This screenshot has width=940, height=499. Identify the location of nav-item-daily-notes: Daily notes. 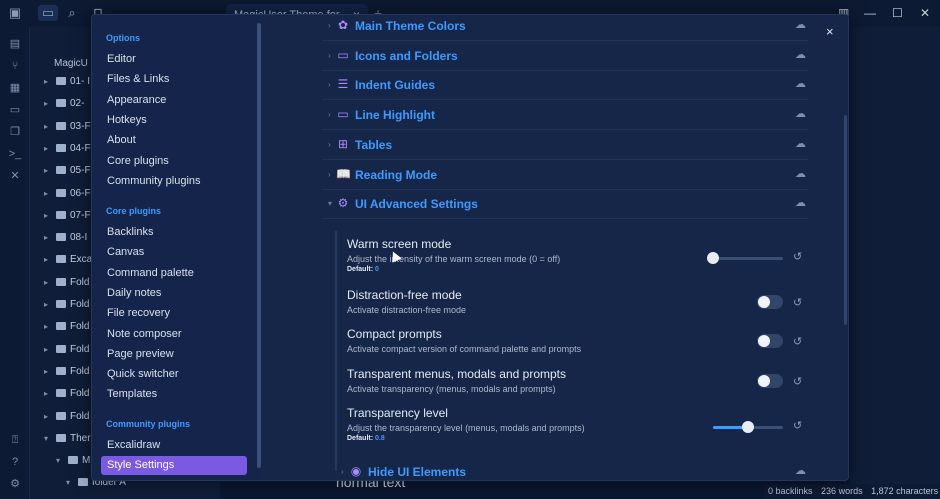
(174, 293).